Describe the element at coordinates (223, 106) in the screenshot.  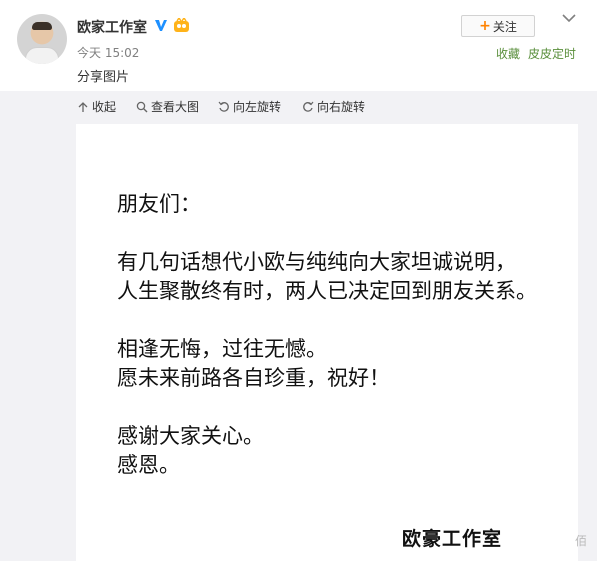
I see `rotate-left-icon` at that location.